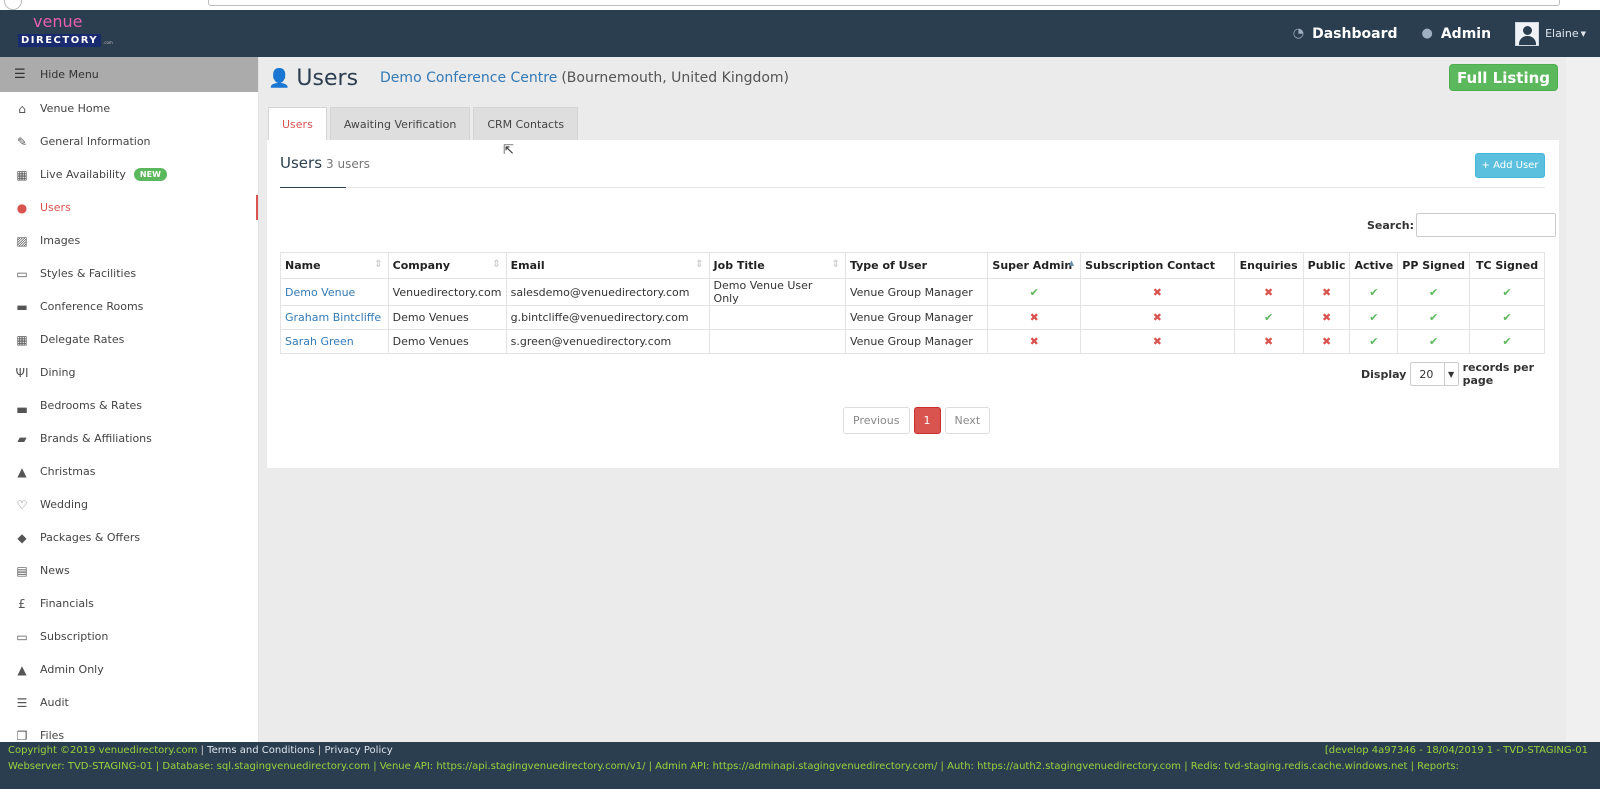 This screenshot has width=1600, height=789. Describe the element at coordinates (884, 3) in the screenshot. I see `address-bar` at that location.